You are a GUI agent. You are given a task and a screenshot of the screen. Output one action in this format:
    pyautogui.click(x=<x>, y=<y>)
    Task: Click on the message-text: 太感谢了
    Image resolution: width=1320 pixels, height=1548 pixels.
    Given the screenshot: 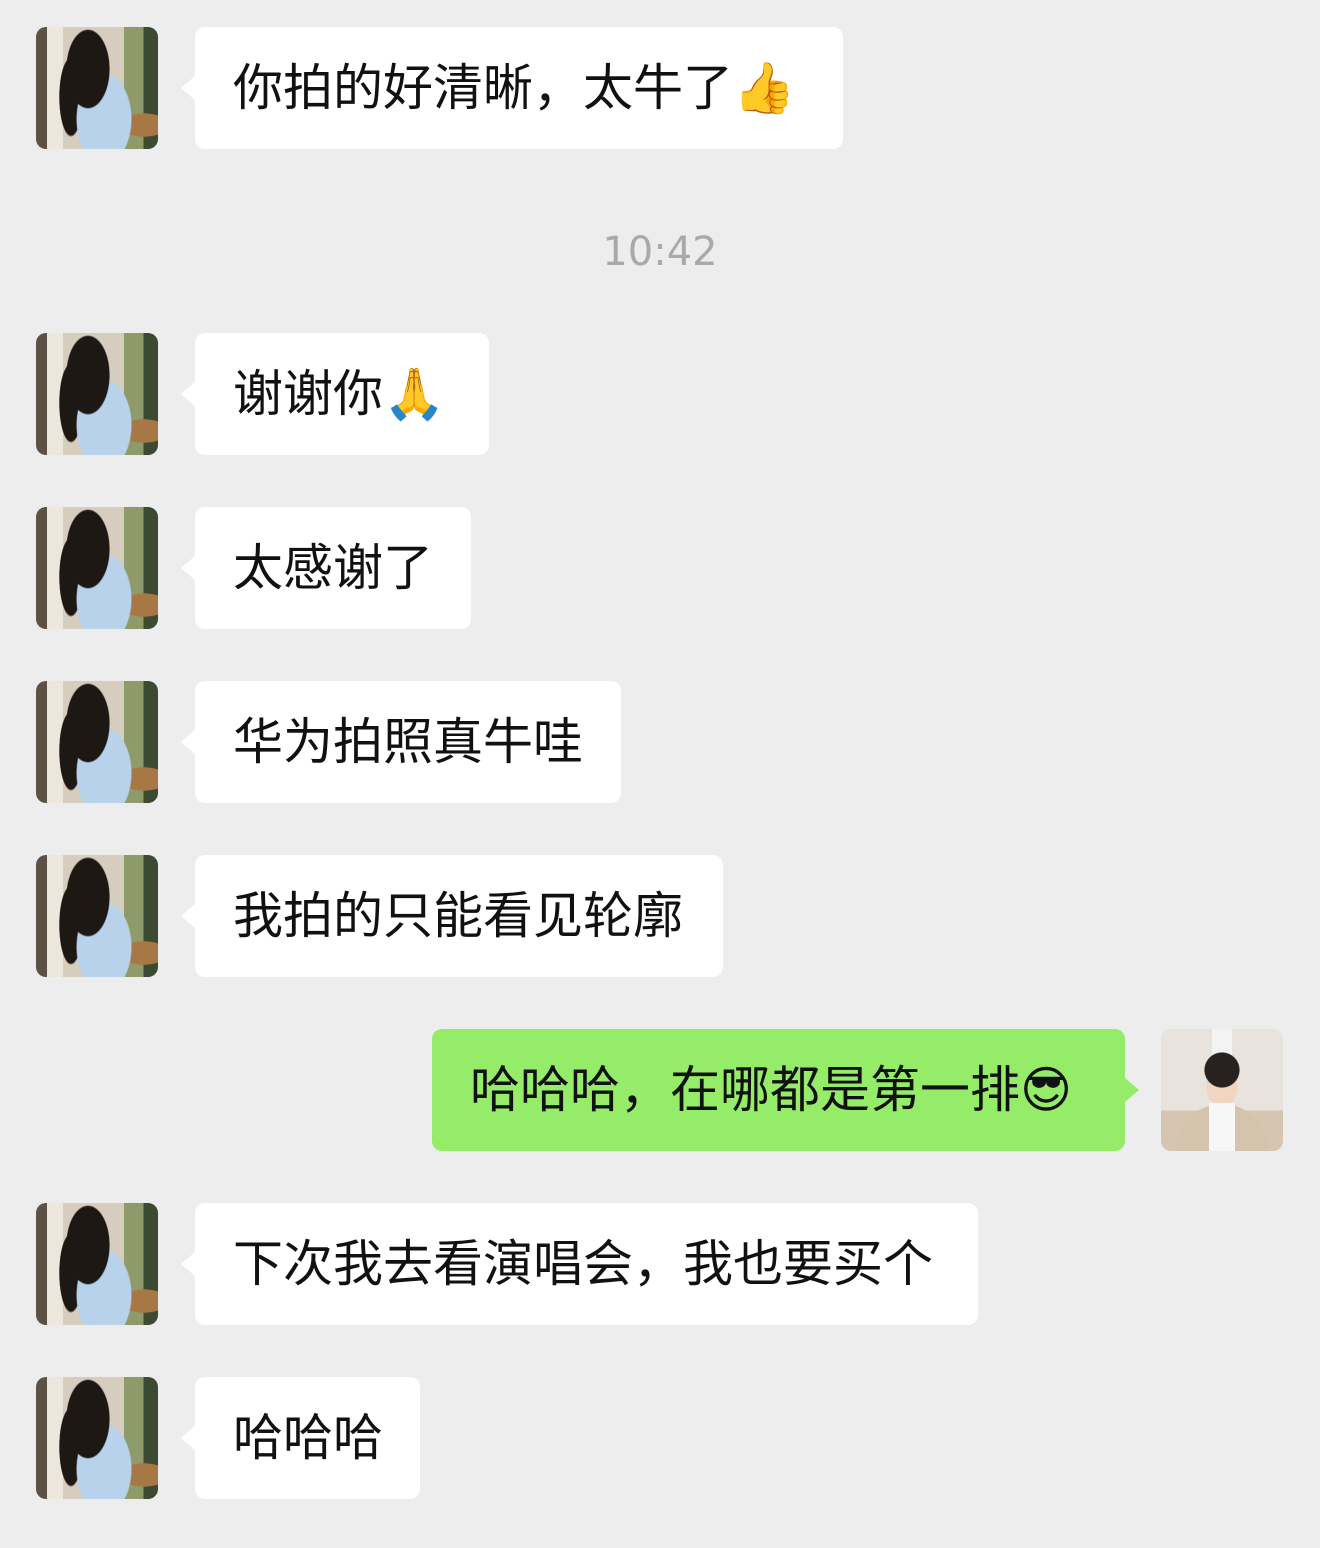 What is the action you would take?
    pyautogui.click(x=333, y=568)
    